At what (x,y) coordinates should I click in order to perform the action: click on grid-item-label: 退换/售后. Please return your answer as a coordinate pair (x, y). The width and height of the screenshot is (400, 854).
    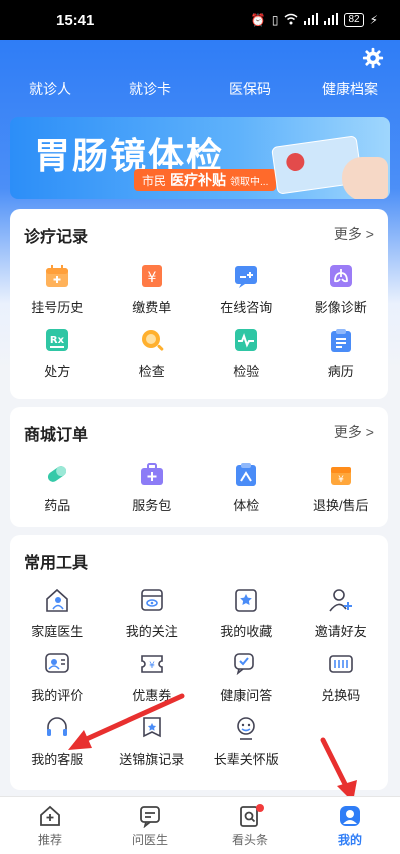
    Looking at the image, I should click on (340, 505).